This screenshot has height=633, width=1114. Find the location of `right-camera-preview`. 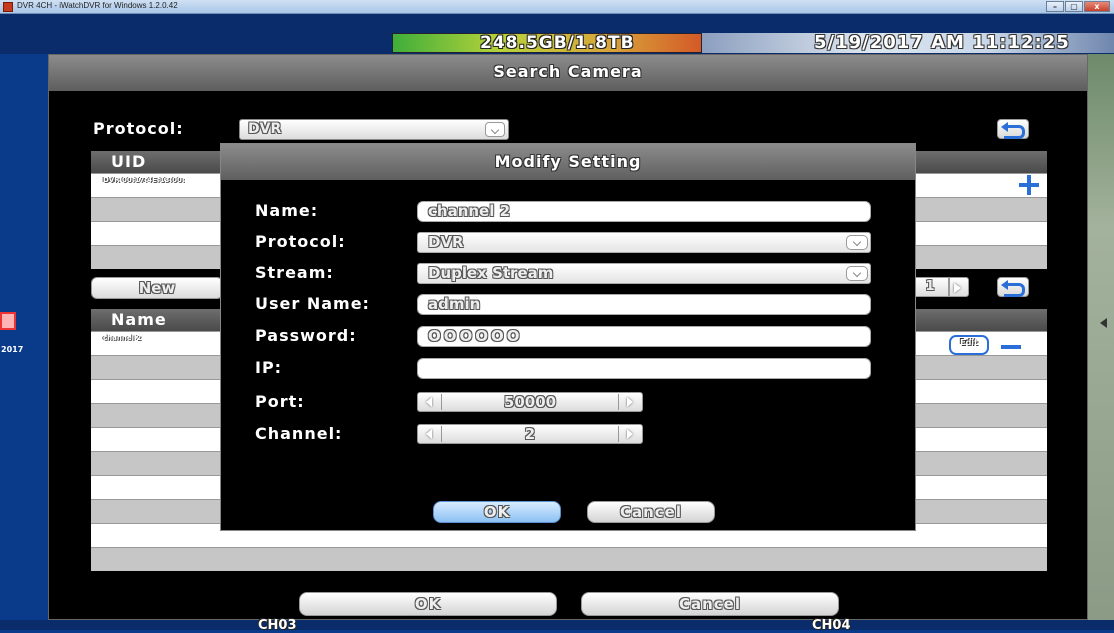

right-camera-preview is located at coordinates (1101, 342).